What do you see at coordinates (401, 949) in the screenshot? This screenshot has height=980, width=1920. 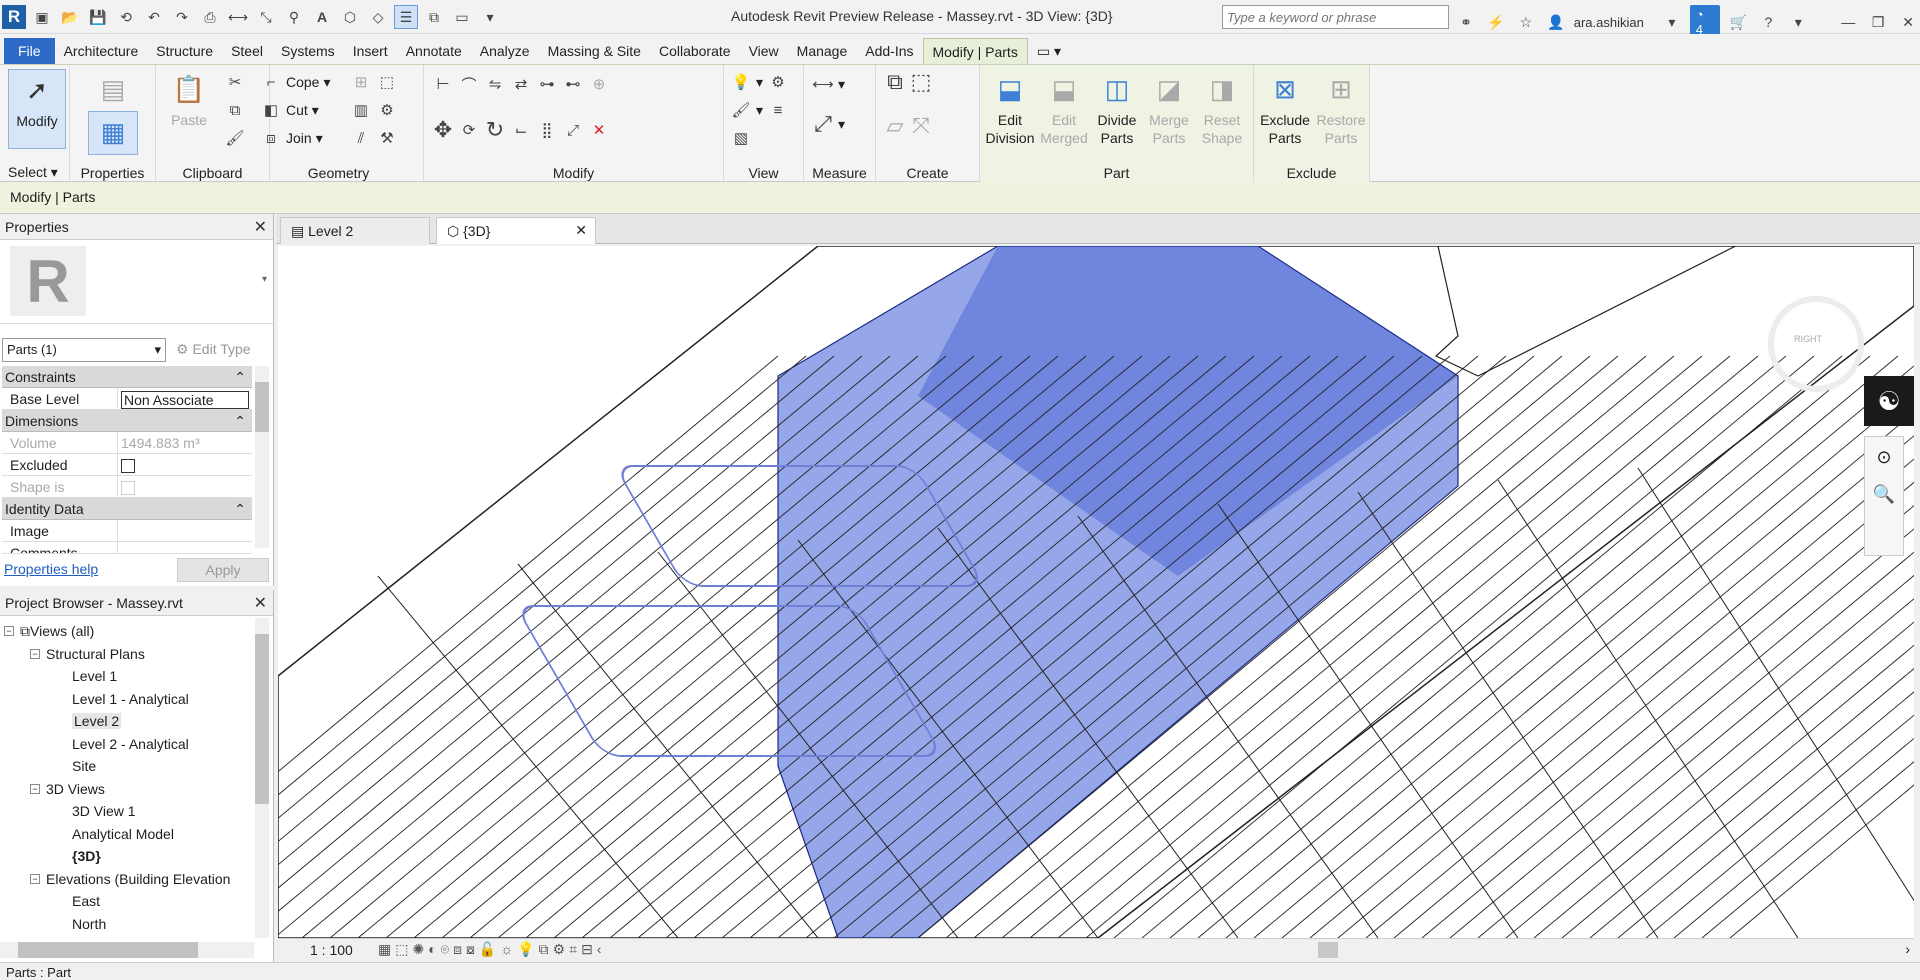 I see `visual-style-icon: ⬚` at bounding box center [401, 949].